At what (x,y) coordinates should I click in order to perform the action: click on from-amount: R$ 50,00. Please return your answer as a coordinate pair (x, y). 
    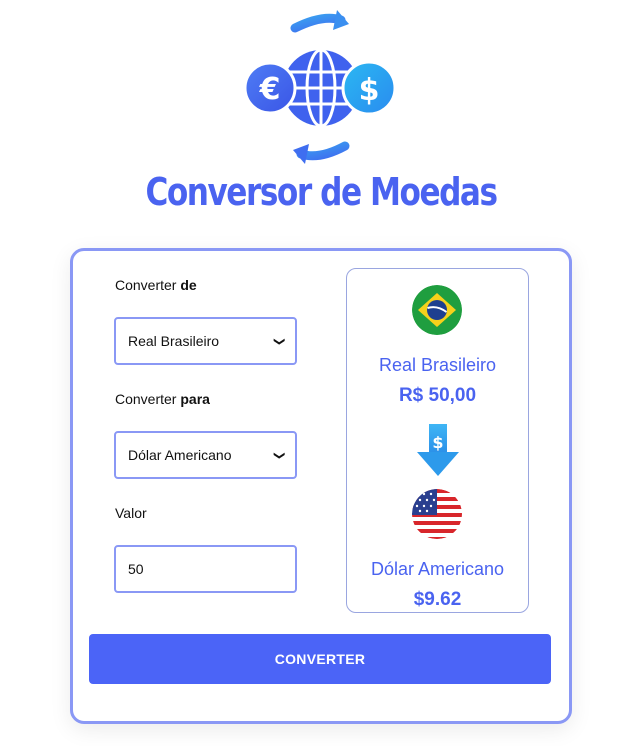
    Looking at the image, I should click on (437, 395).